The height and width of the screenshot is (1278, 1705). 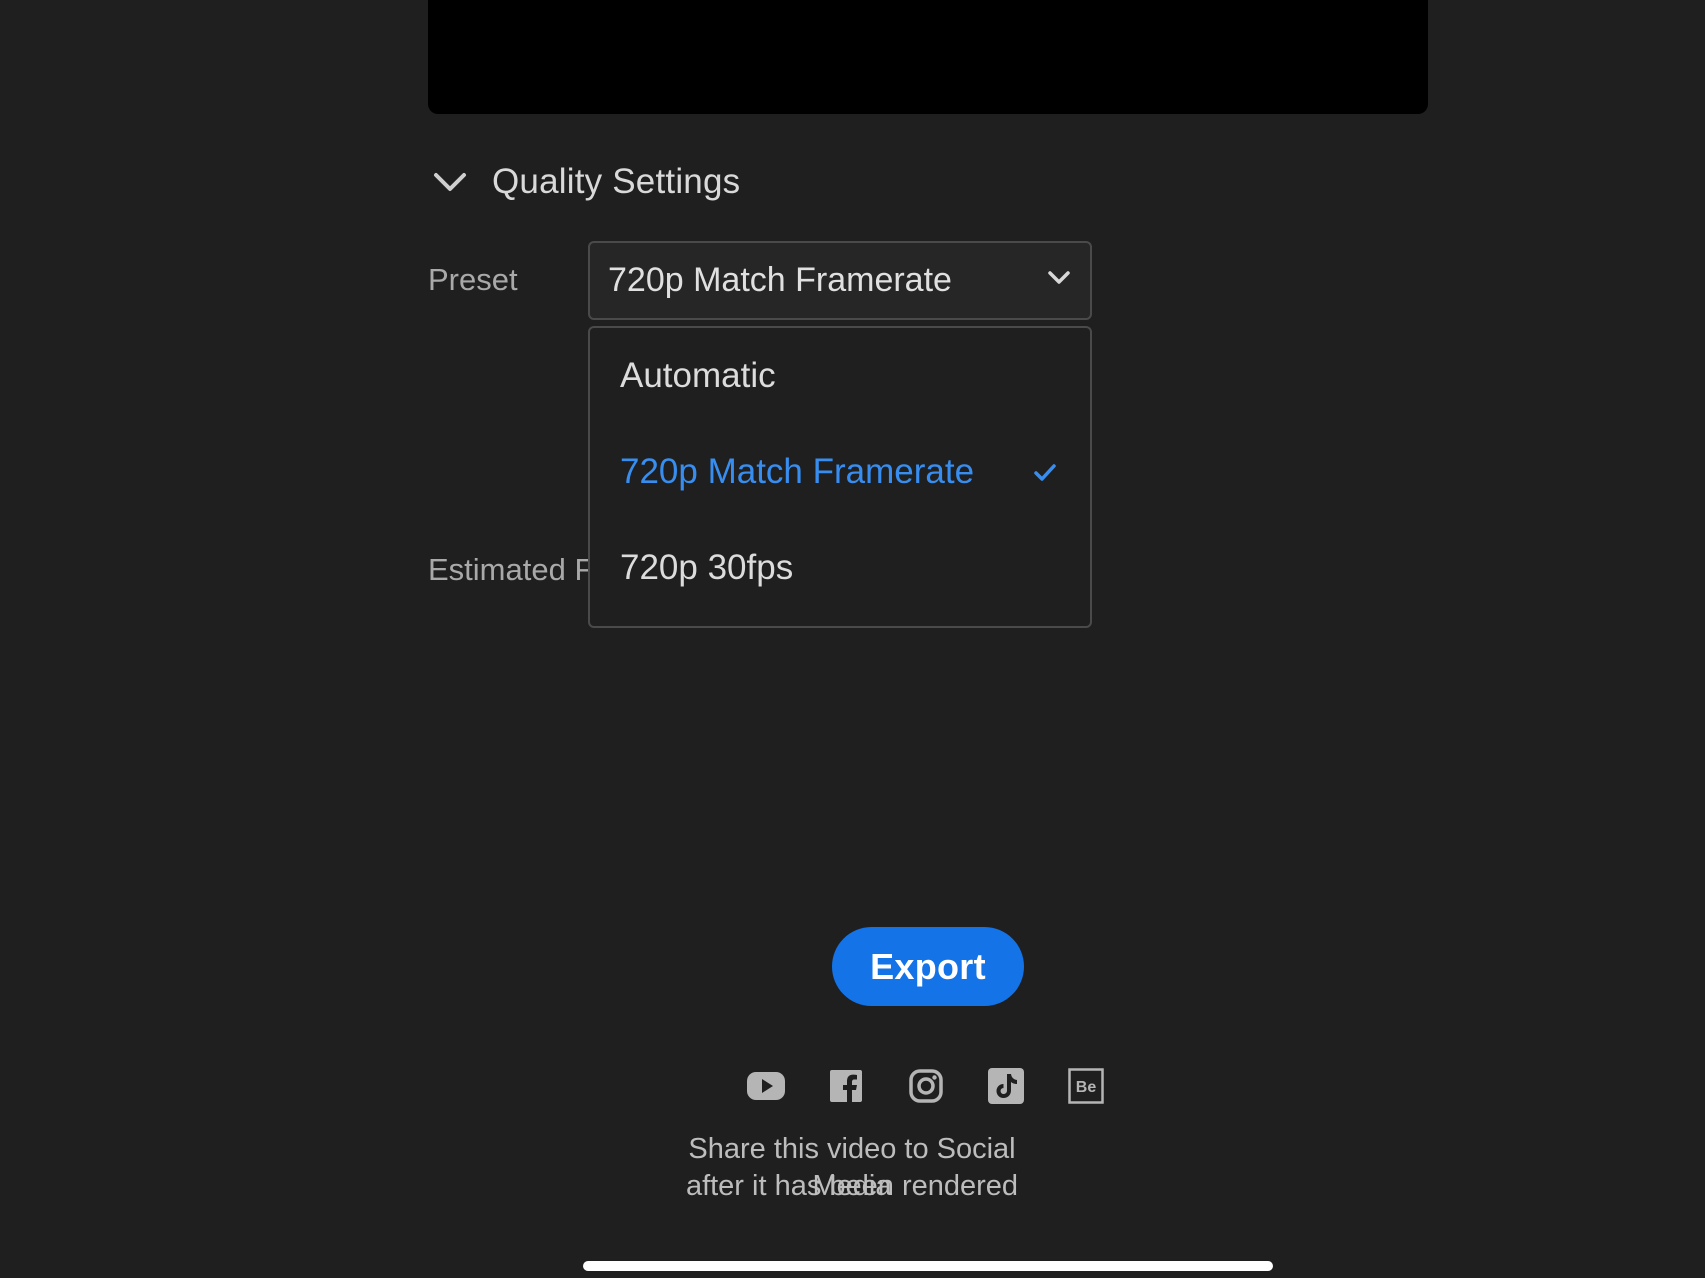 I want to click on preset-option-automatic: Automatic, so click(x=840, y=376).